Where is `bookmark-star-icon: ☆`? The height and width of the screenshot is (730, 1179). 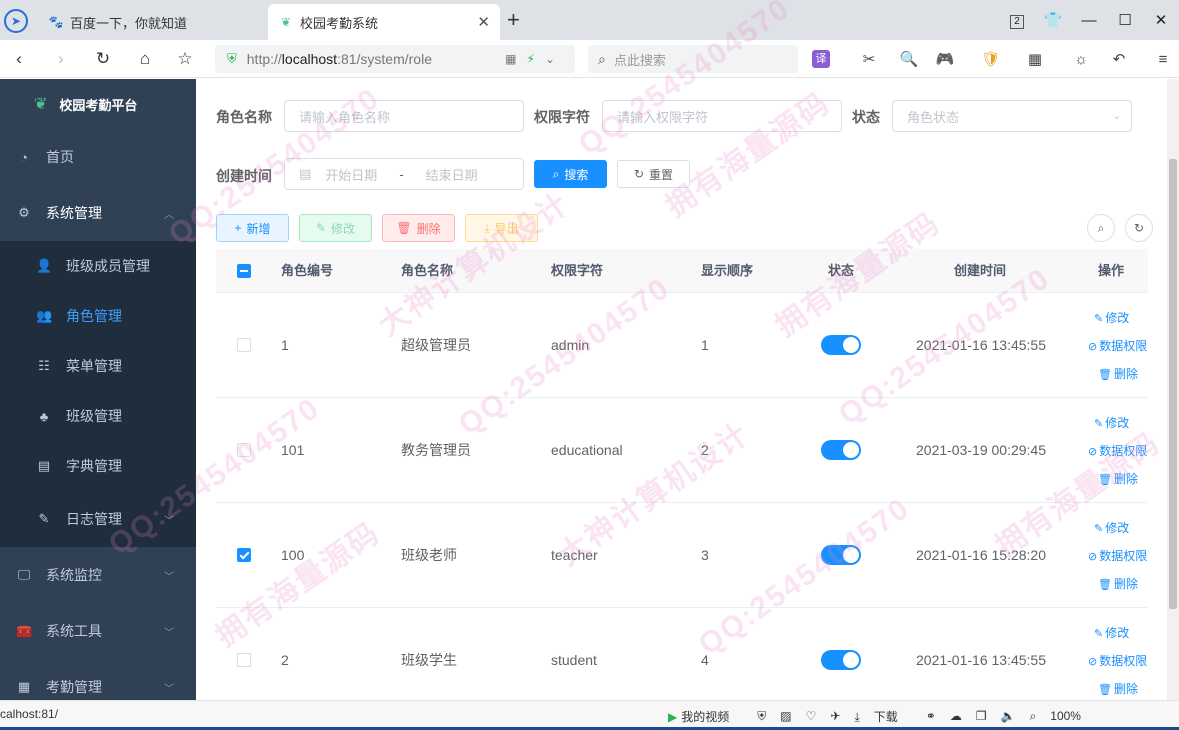
bookmark-star-icon: ☆ is located at coordinates (185, 59).